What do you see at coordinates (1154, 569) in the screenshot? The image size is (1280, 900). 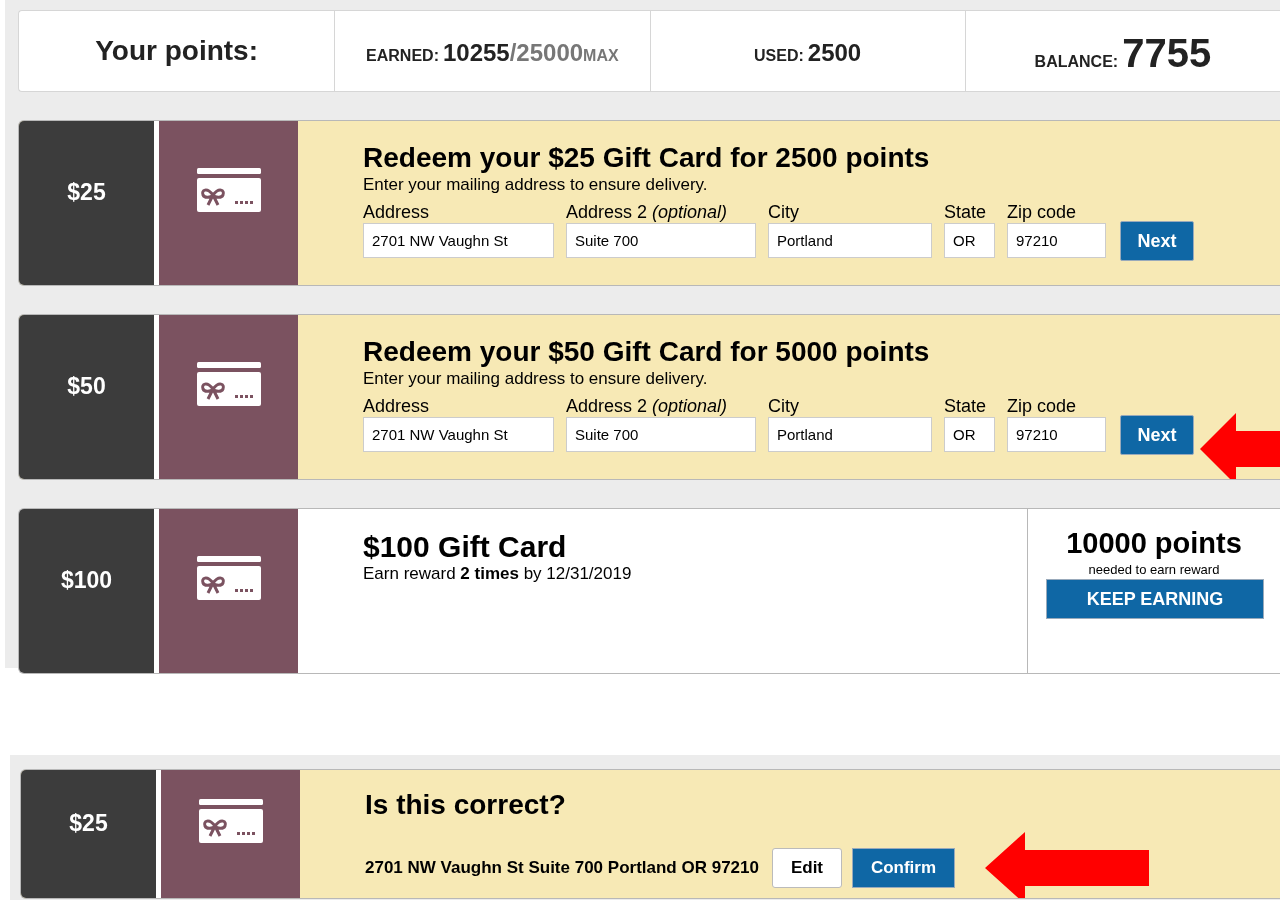 I see `points-note: needed to earn reward` at bounding box center [1154, 569].